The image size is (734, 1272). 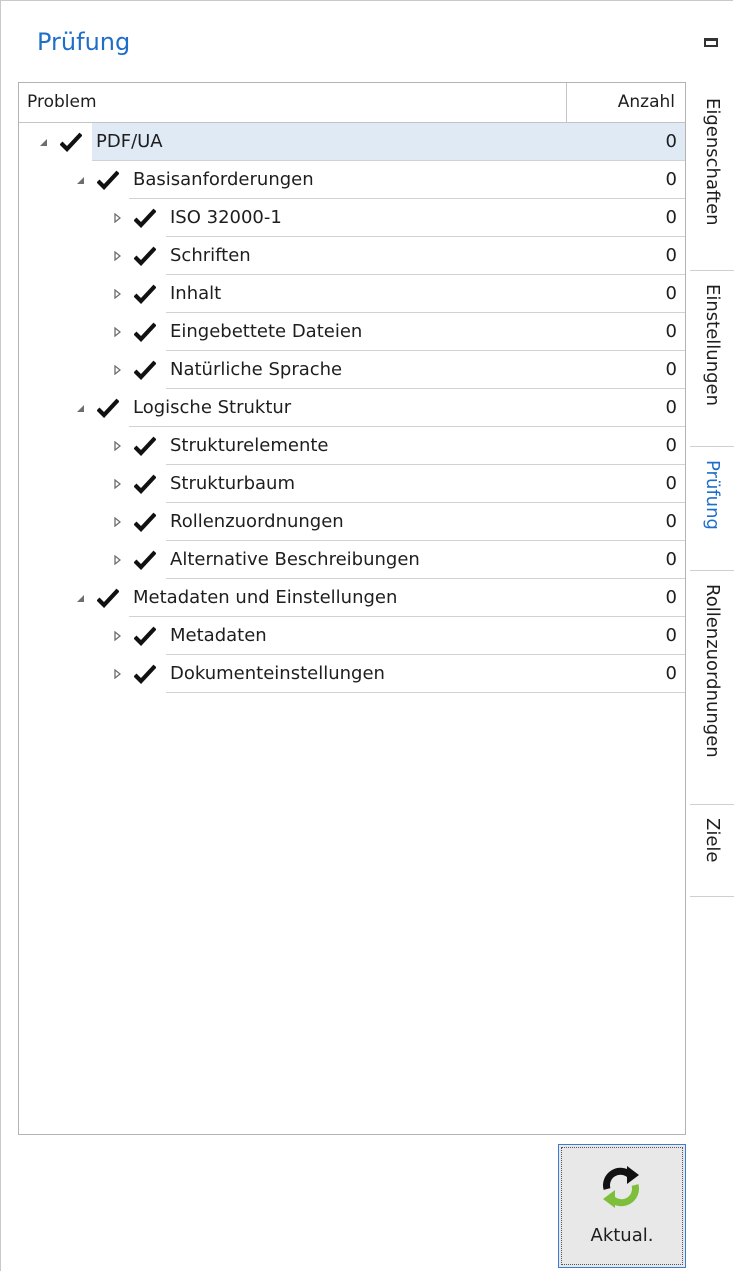 What do you see at coordinates (712, 495) in the screenshot?
I see `side-tab-label: Prüfung` at bounding box center [712, 495].